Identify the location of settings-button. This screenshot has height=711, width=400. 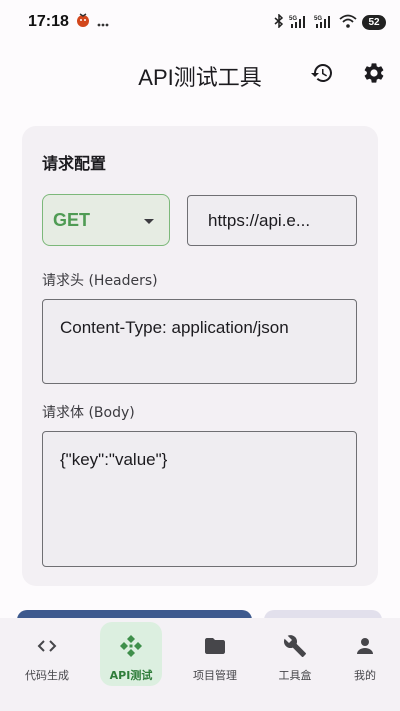
(374, 75).